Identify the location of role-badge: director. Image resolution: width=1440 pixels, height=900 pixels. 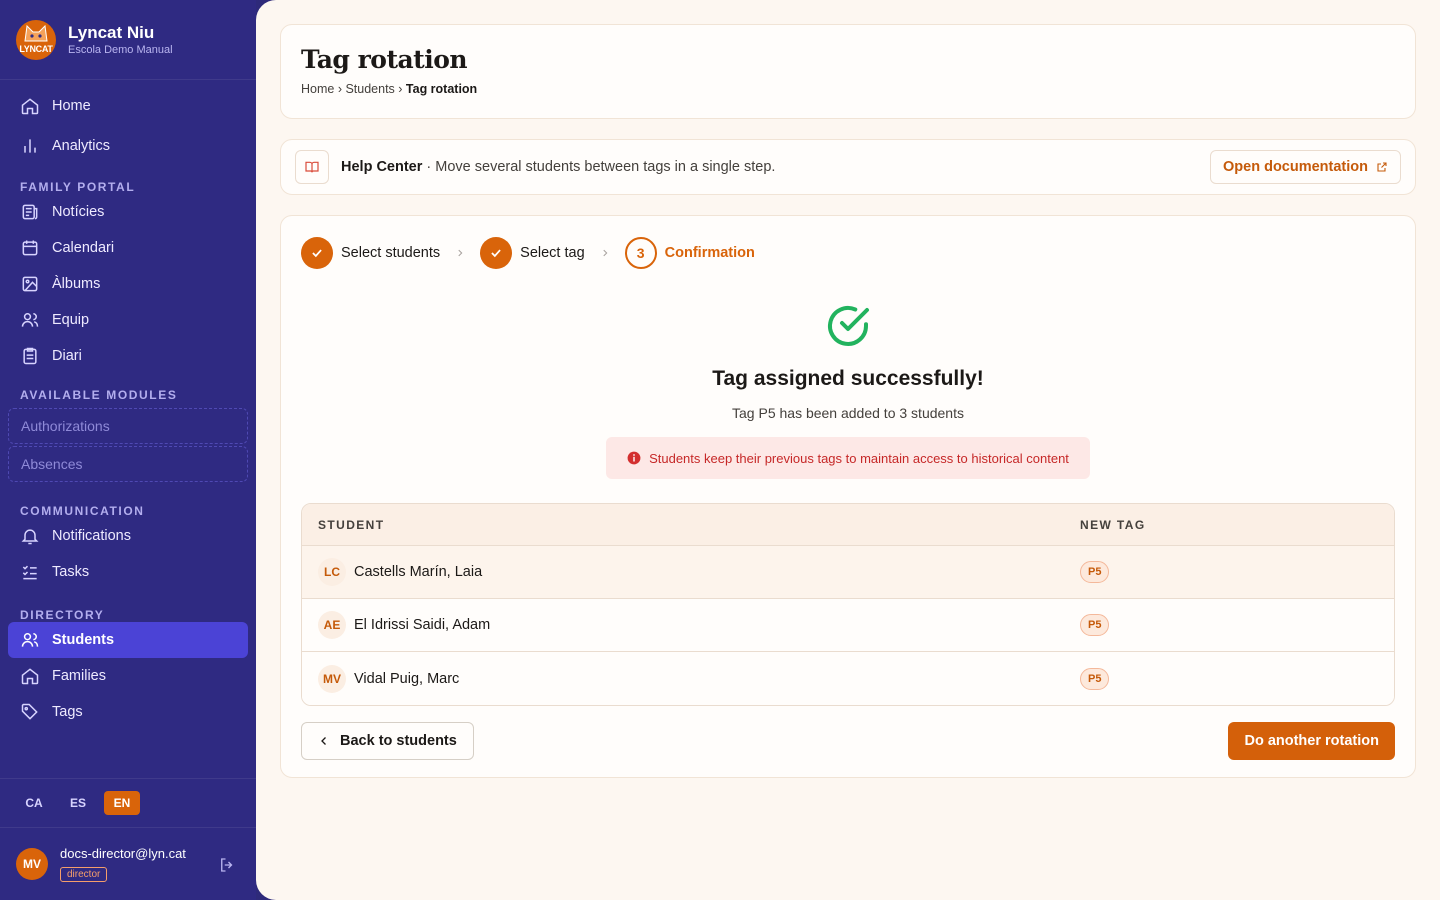
(84, 874).